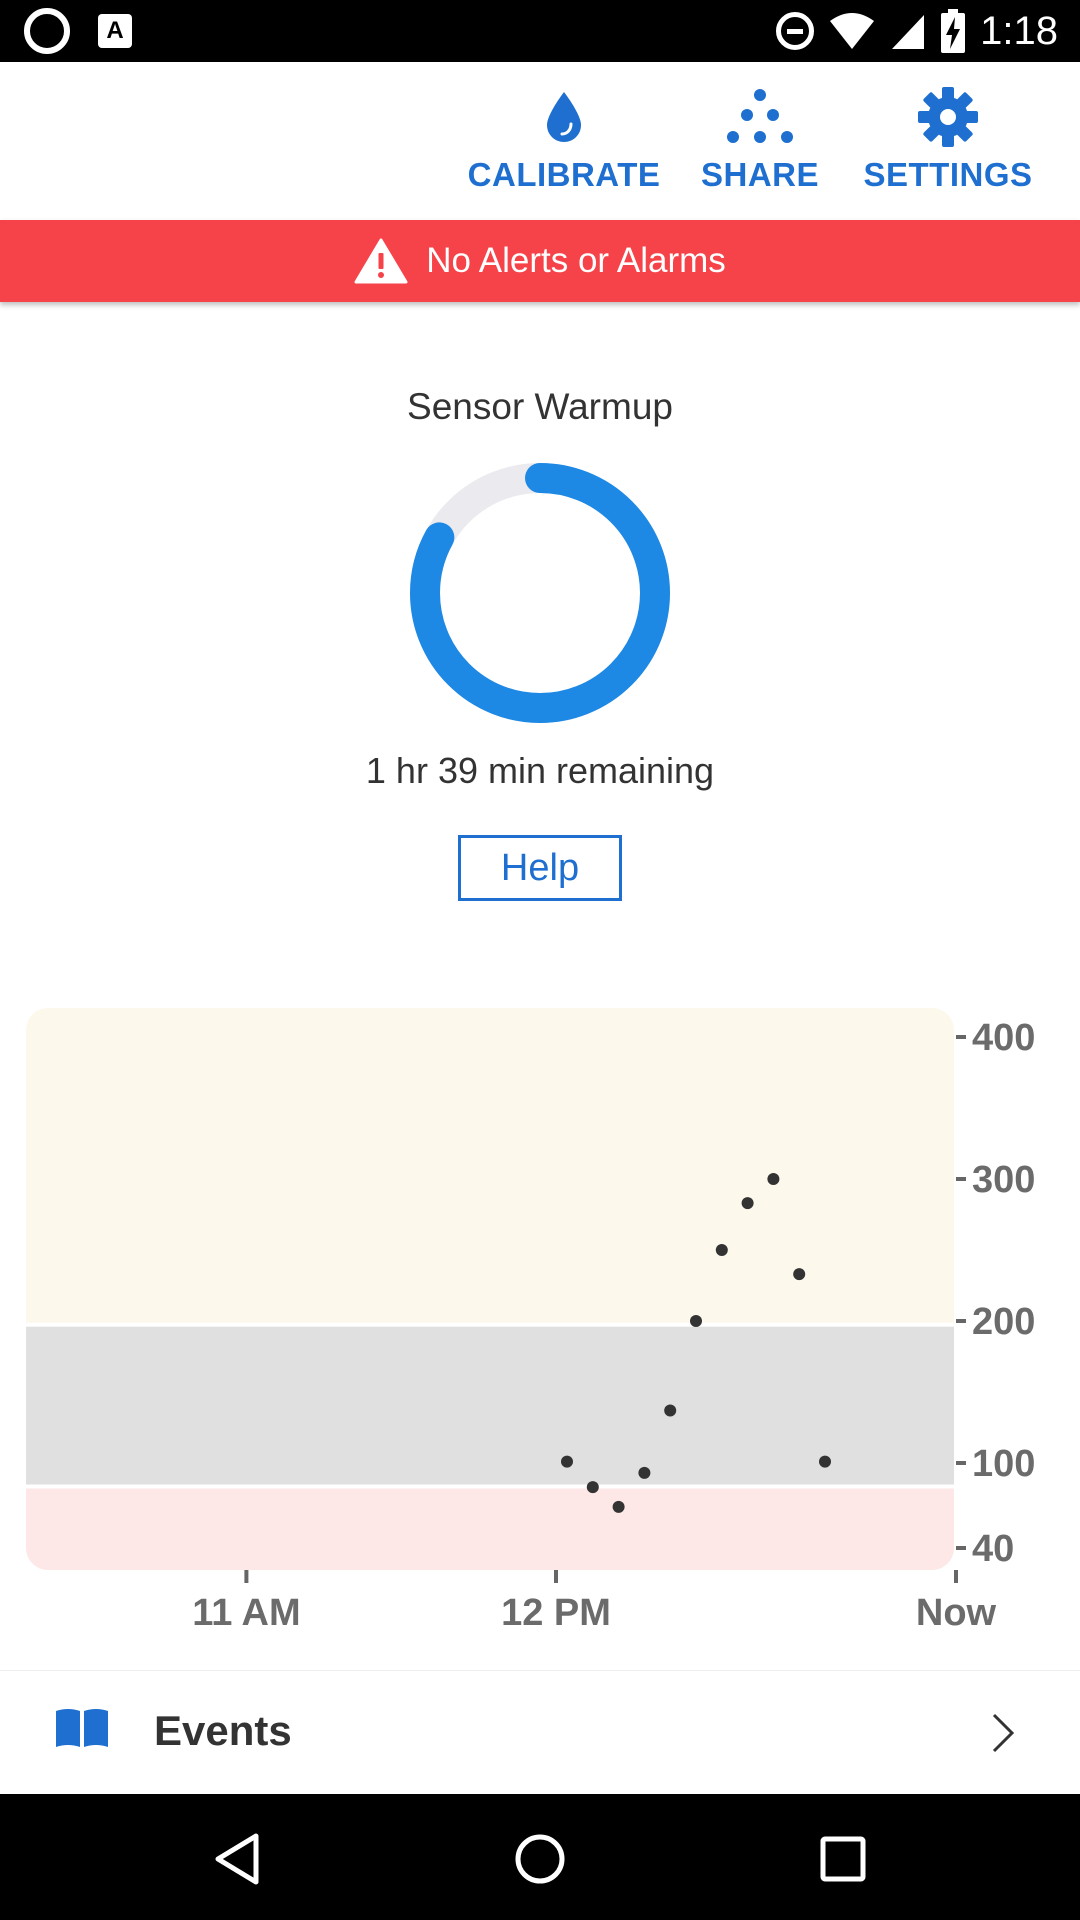 Image resolution: width=1080 pixels, height=1920 pixels. What do you see at coordinates (908, 32) in the screenshot?
I see `cell-signal-icon` at bounding box center [908, 32].